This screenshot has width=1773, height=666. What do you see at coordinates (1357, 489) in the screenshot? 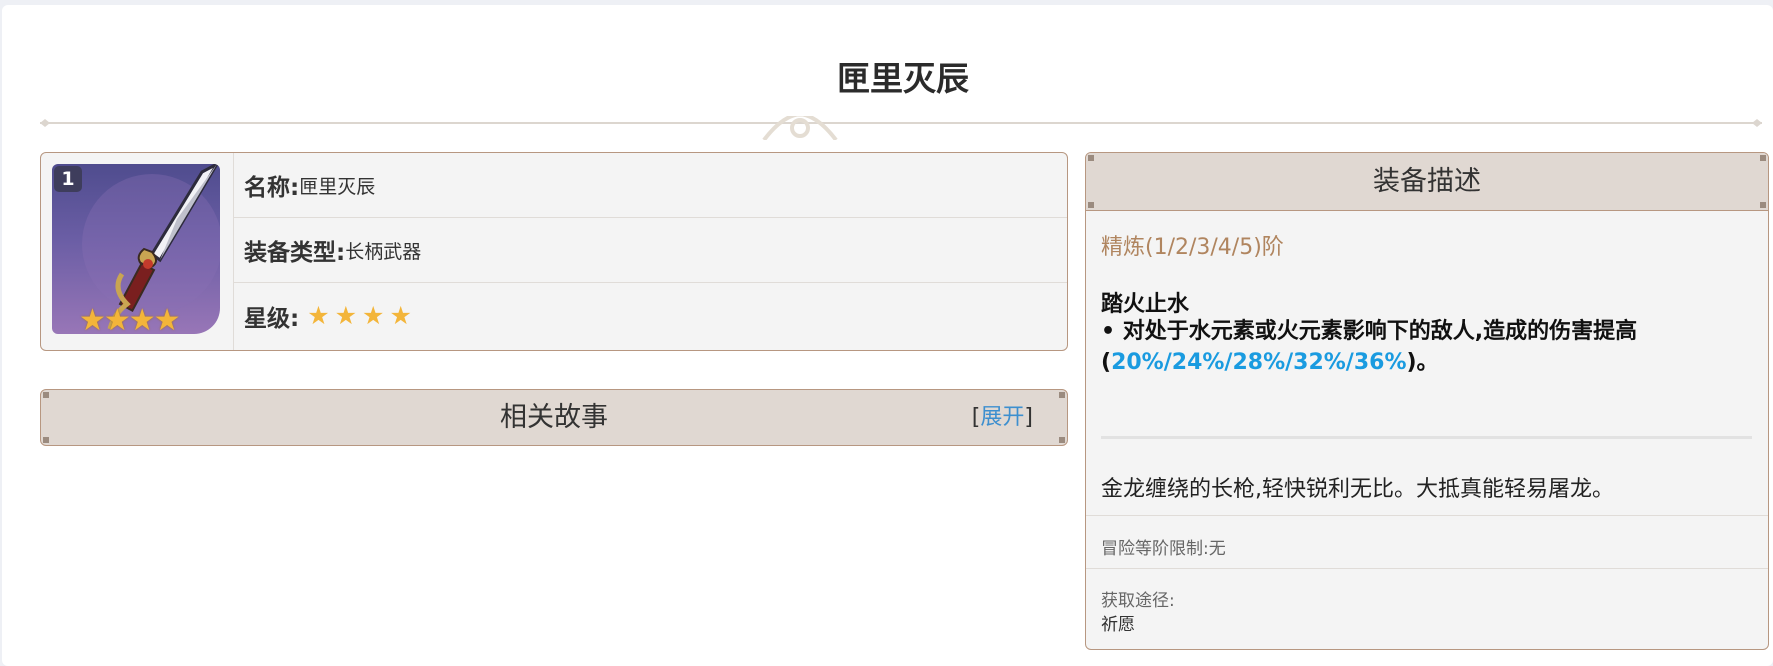
I see `flavor-text: 金龙缠绕的长枪,轻快锐利无比。大抵真能轻易屠龙。` at bounding box center [1357, 489].